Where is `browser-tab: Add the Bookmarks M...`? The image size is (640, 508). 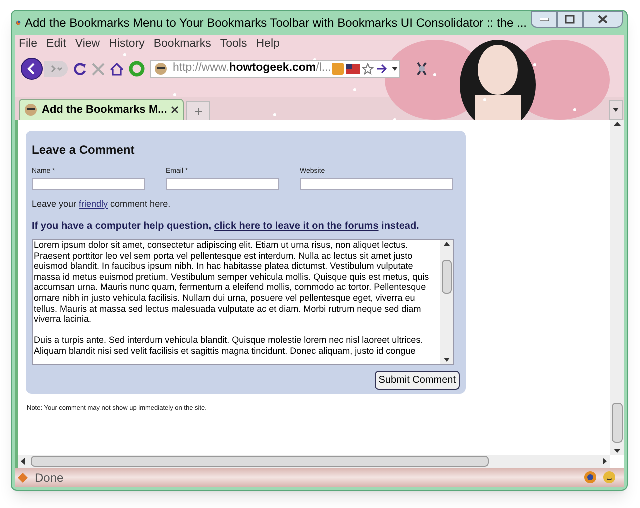 browser-tab: Add the Bookmarks M... is located at coordinates (101, 109).